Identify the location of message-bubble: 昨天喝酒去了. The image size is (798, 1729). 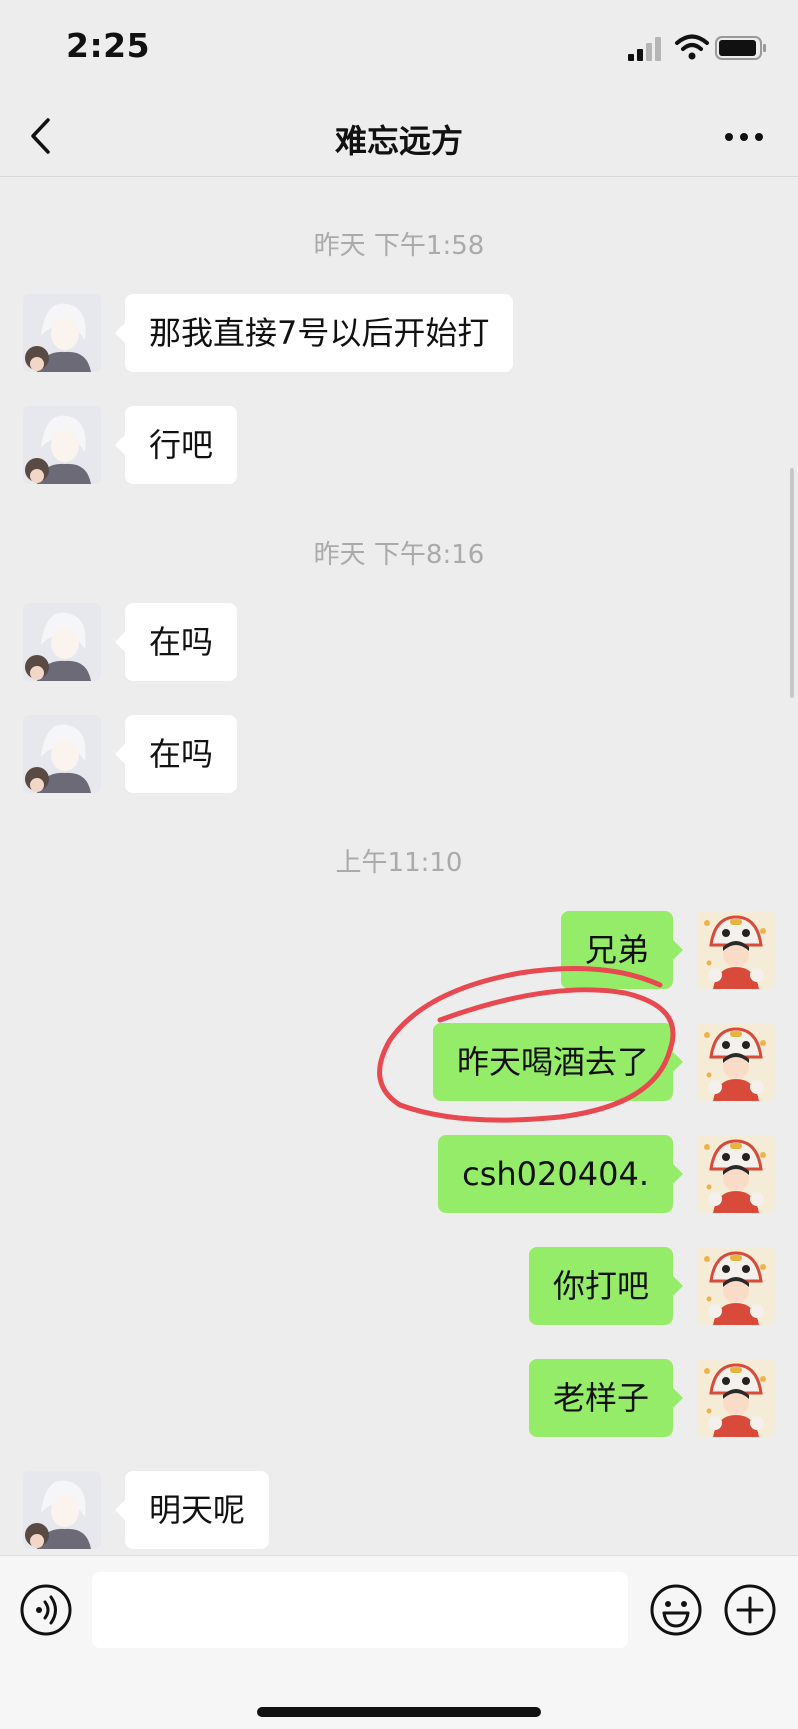
(558, 1062).